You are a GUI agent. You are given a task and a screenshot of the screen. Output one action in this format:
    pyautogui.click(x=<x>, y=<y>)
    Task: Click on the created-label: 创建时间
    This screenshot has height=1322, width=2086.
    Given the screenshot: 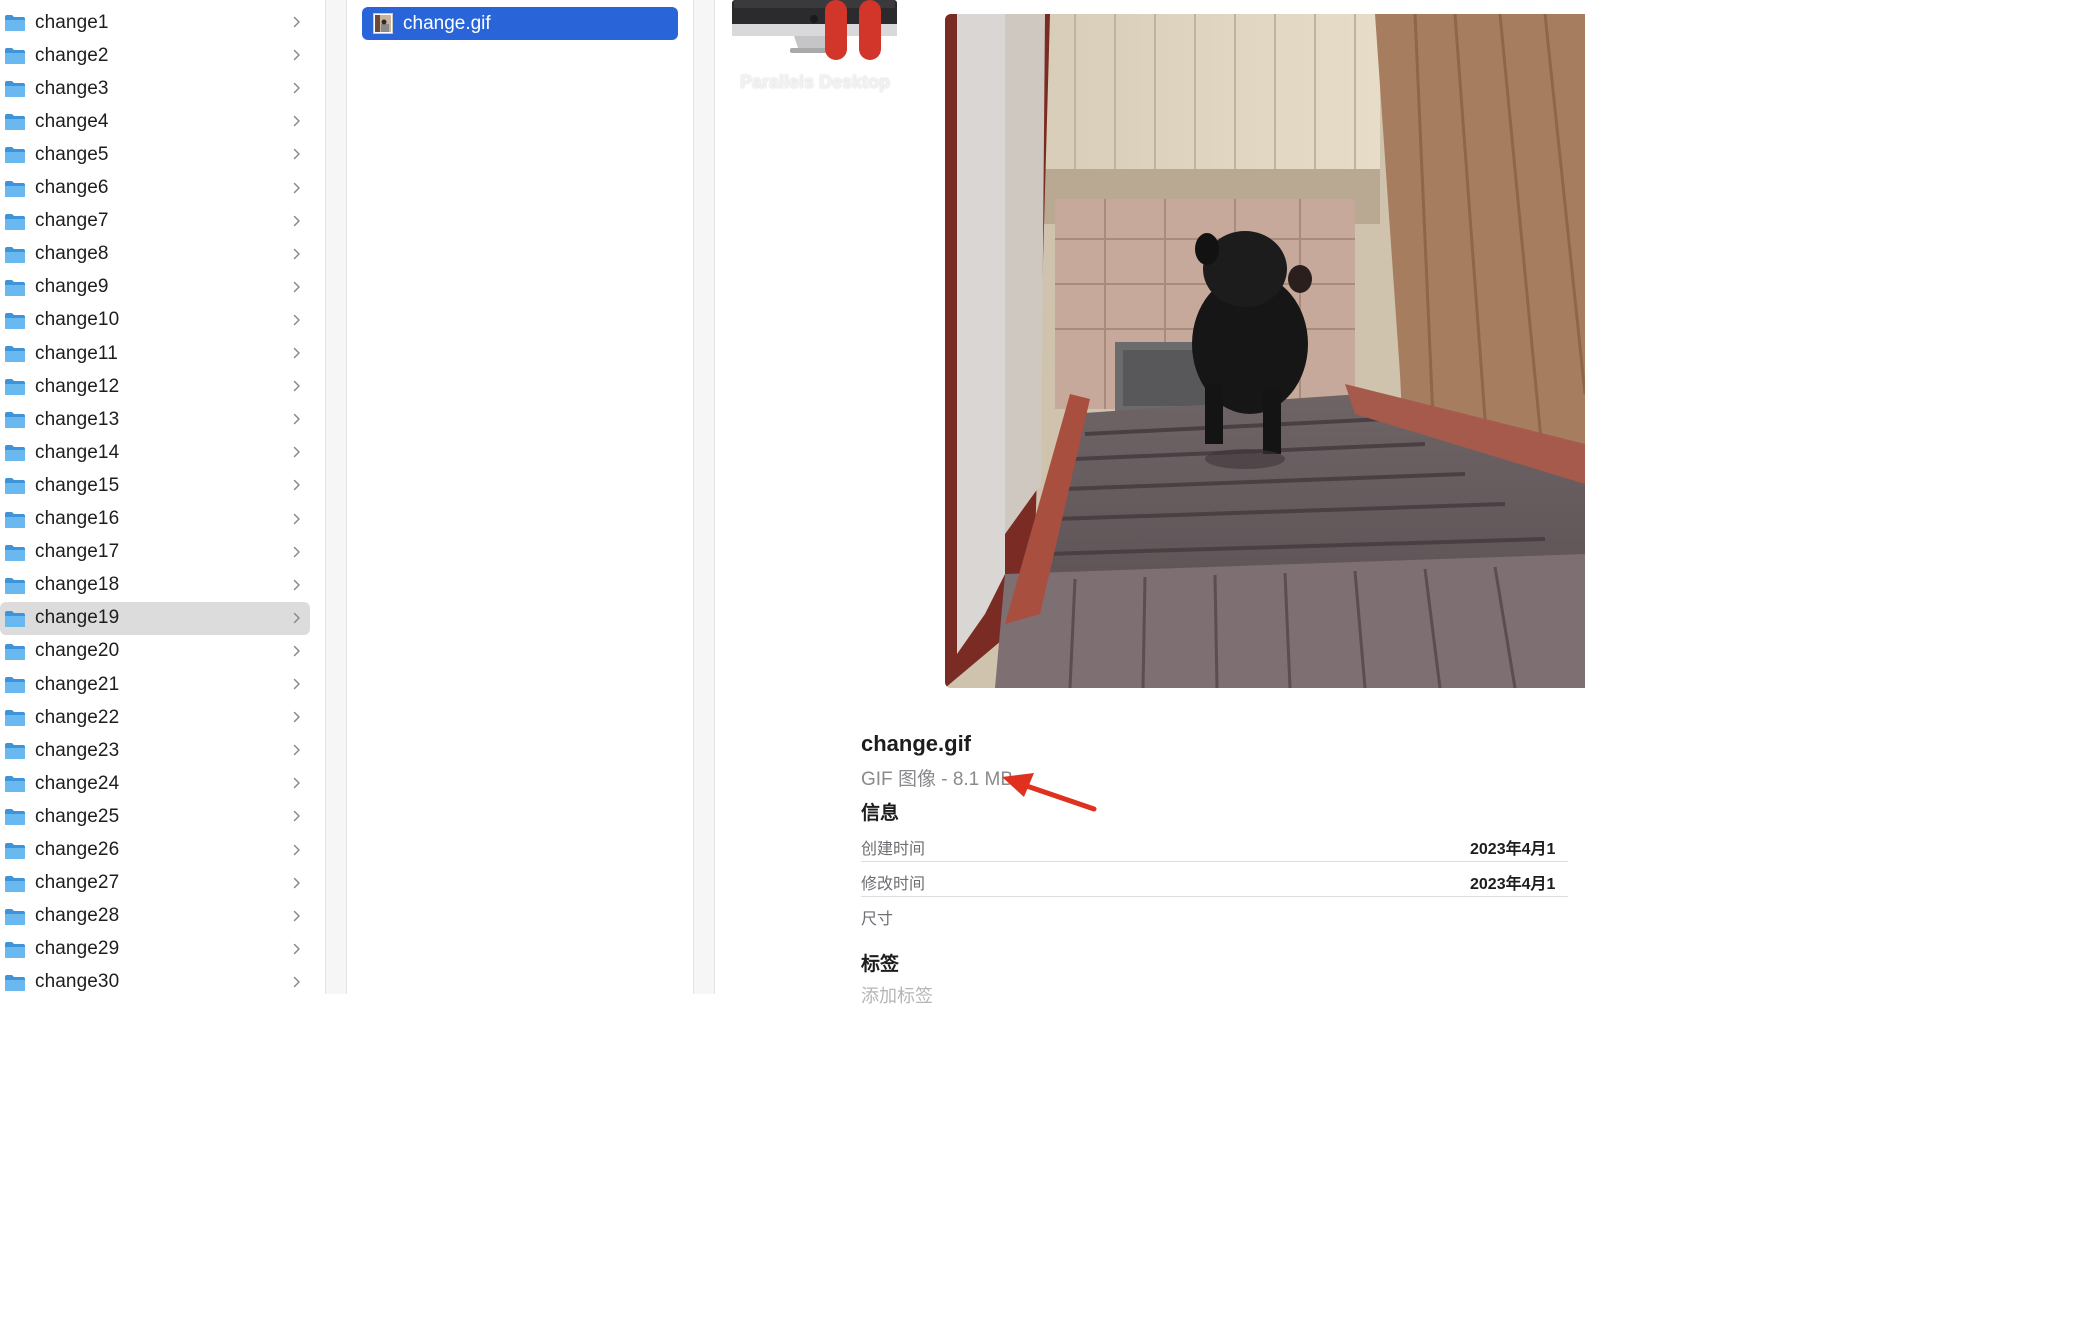 What is the action you would take?
    pyautogui.click(x=893, y=849)
    